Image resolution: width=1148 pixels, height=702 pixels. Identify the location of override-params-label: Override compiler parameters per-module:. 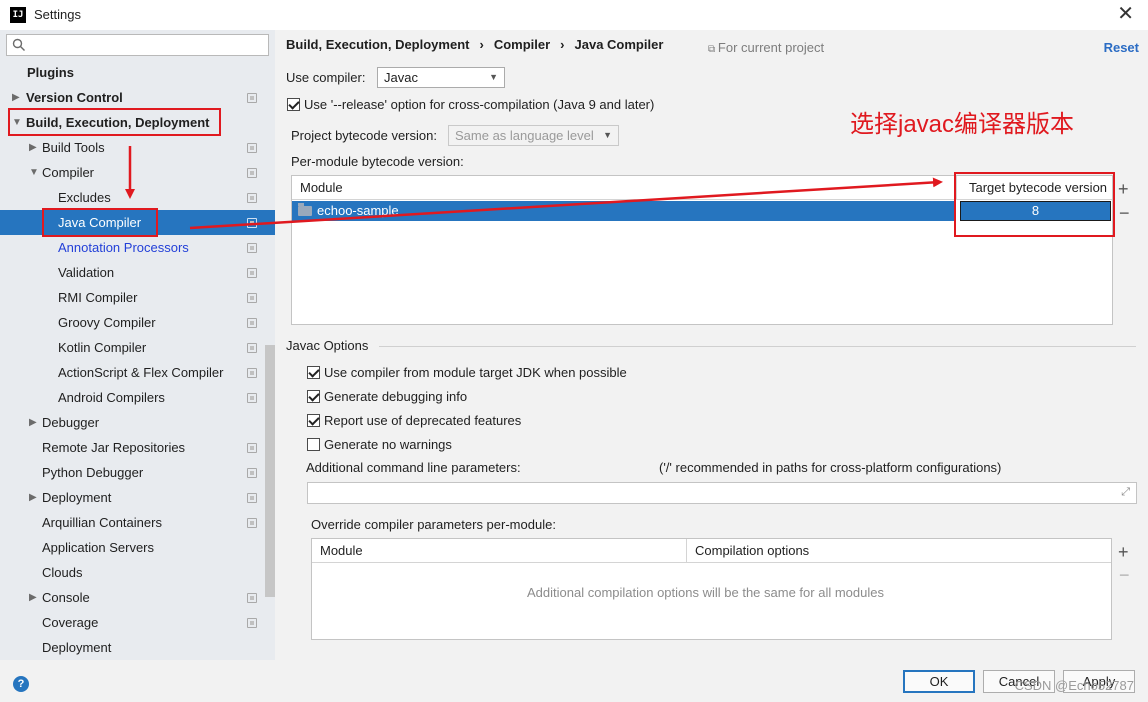
(433, 524).